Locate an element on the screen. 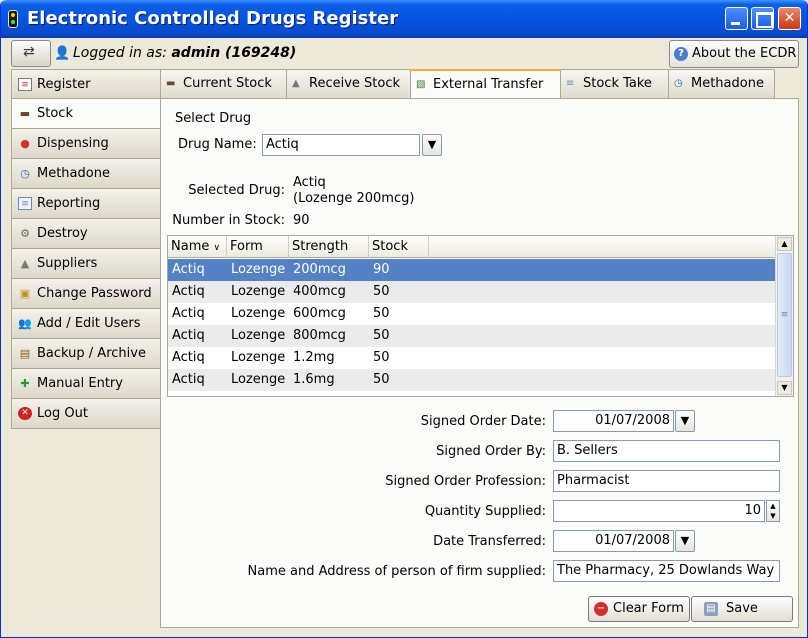 The image size is (808, 638). column-header-name: Name ∨ is located at coordinates (197, 247).